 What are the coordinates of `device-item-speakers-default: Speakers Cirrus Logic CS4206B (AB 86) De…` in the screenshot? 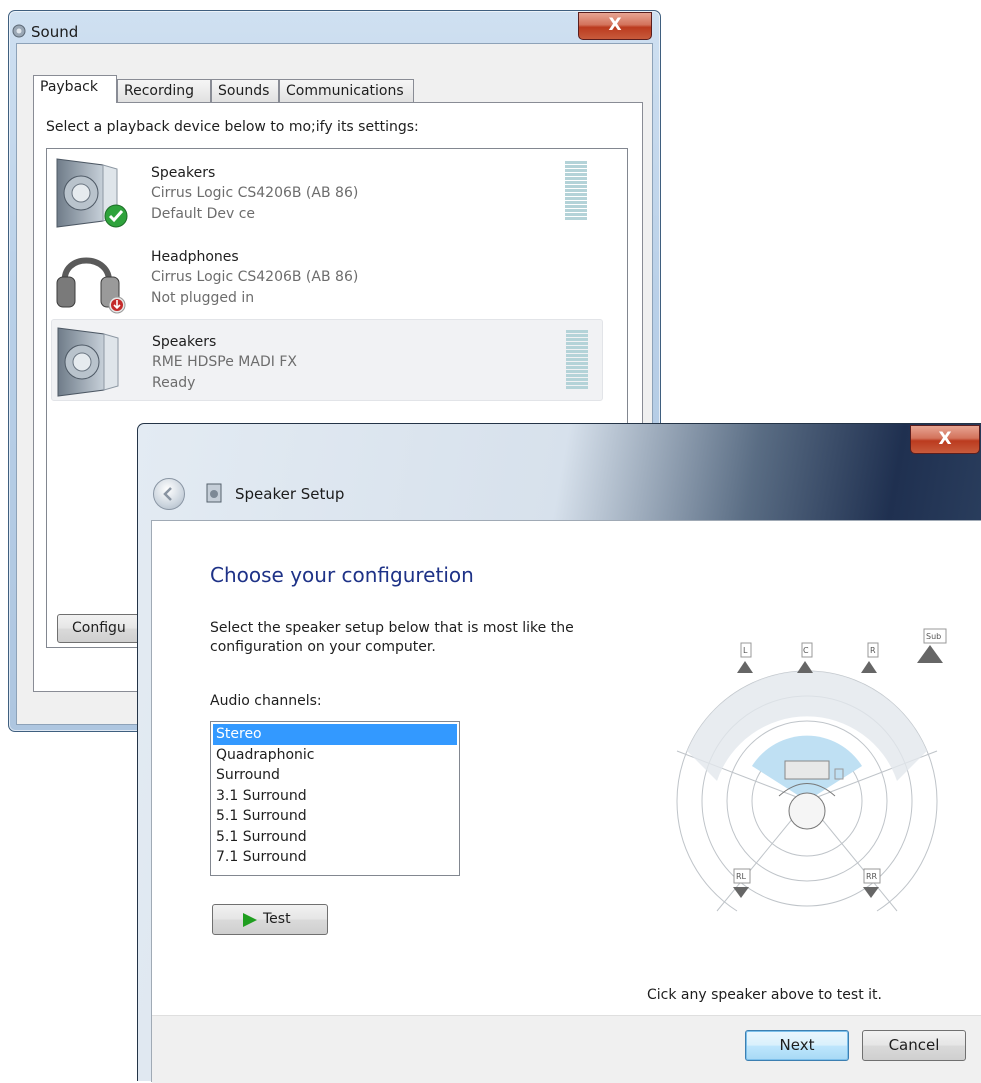 It's located at (327, 192).